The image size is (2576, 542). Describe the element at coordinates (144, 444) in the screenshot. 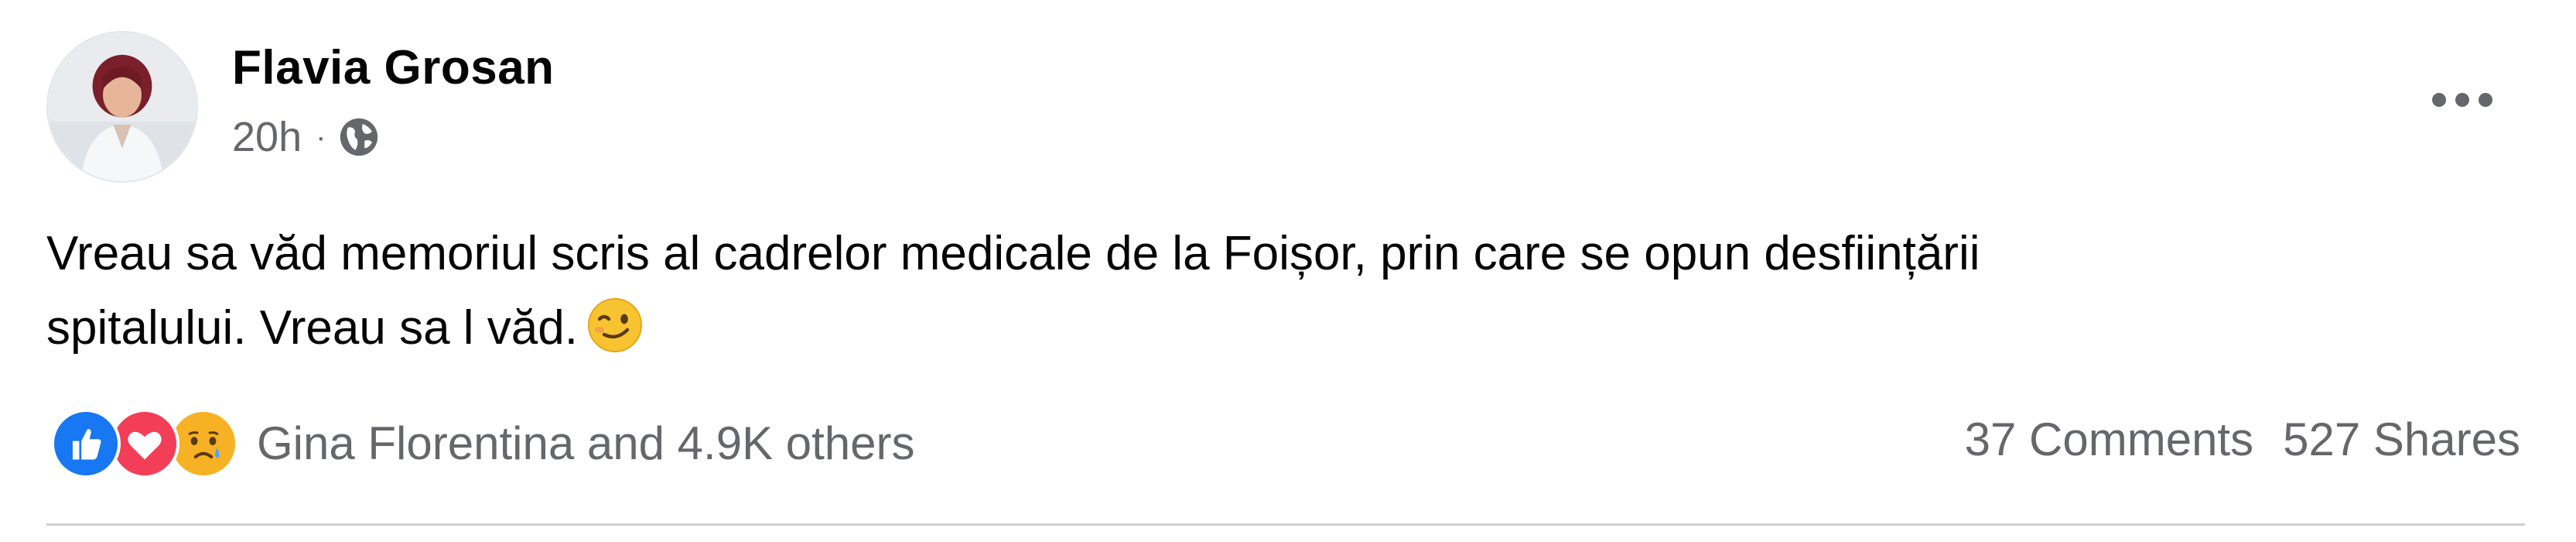

I see `reaction-icons` at that location.